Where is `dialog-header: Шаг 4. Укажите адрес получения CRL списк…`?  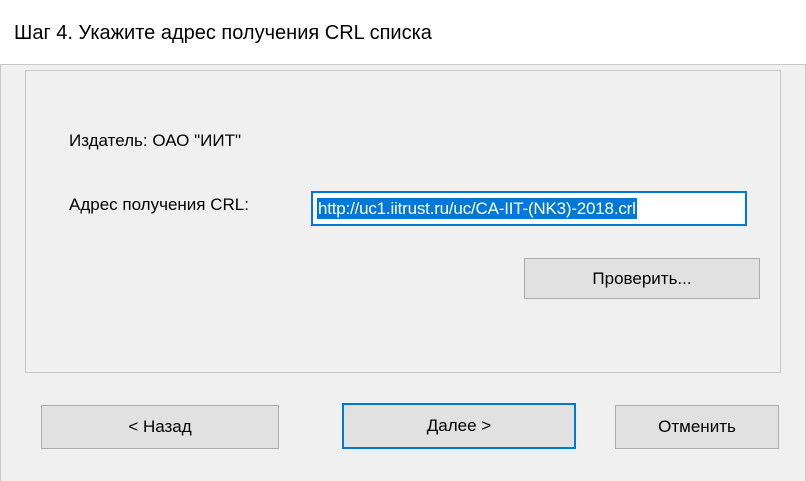
dialog-header: Шаг 4. Укажите адрес получения CRL списк… is located at coordinates (403, 32).